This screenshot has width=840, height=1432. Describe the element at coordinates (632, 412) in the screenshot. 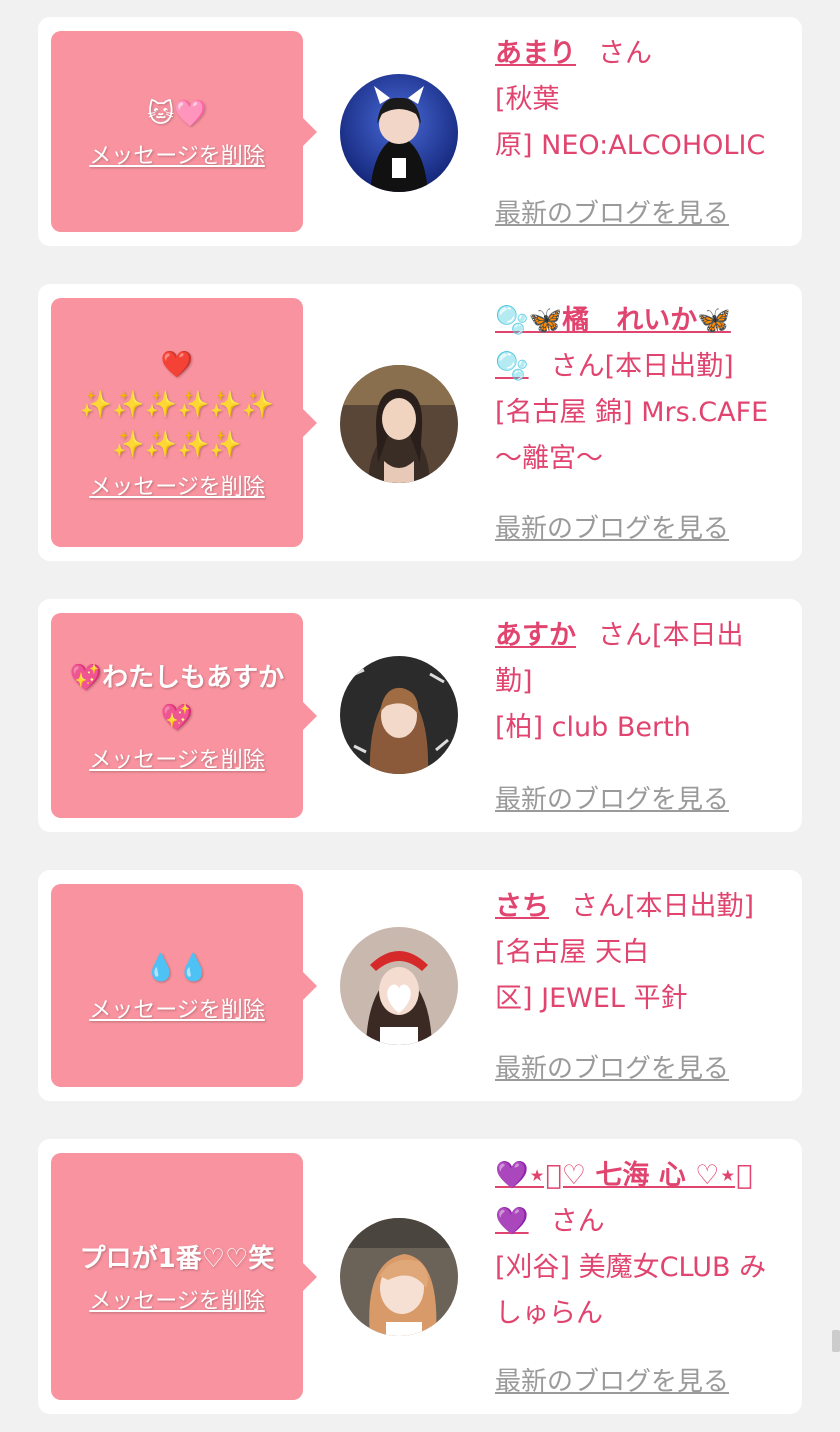

I see `shop-name: [名古屋 錦] Mrs.CAFE` at that location.